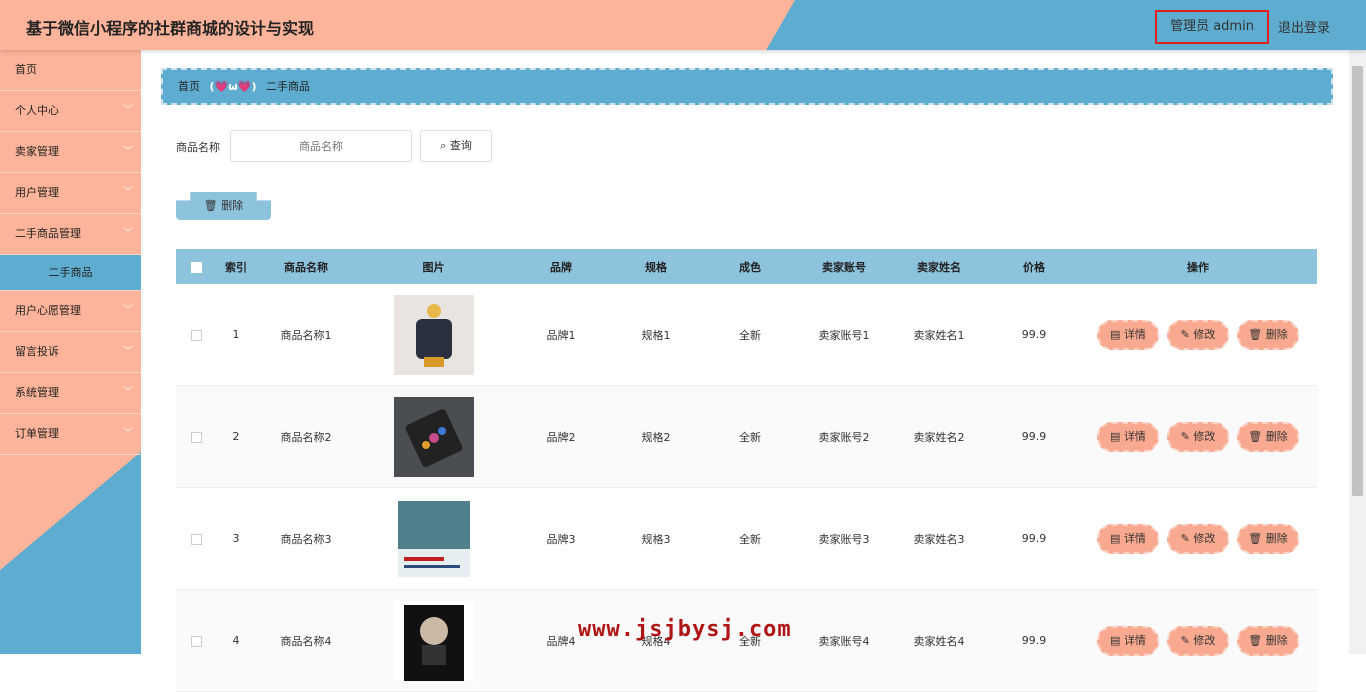 Image resolution: width=1366 pixels, height=692 pixels. What do you see at coordinates (233, 86) in the screenshot?
I see `breadcrumb-separator: (💗ω💗)` at bounding box center [233, 86].